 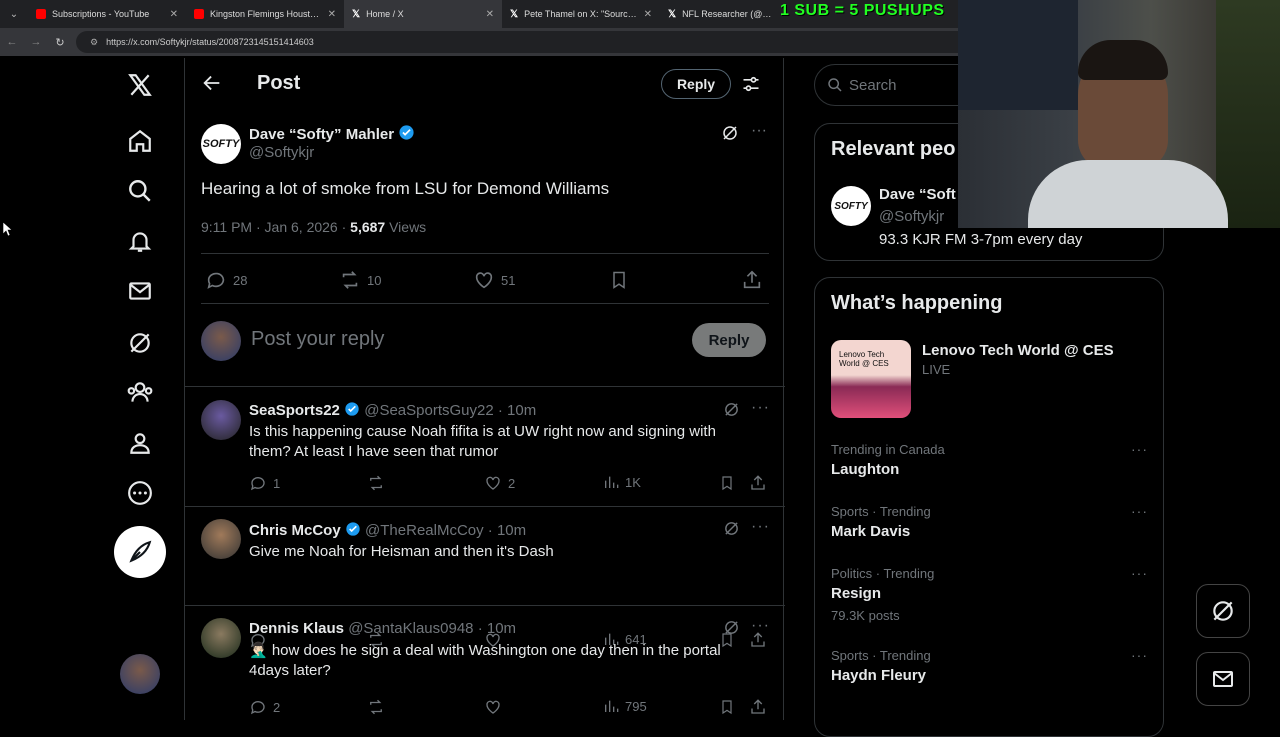 What do you see at coordinates (140, 493) in the screenshot?
I see `more-circle-icon` at bounding box center [140, 493].